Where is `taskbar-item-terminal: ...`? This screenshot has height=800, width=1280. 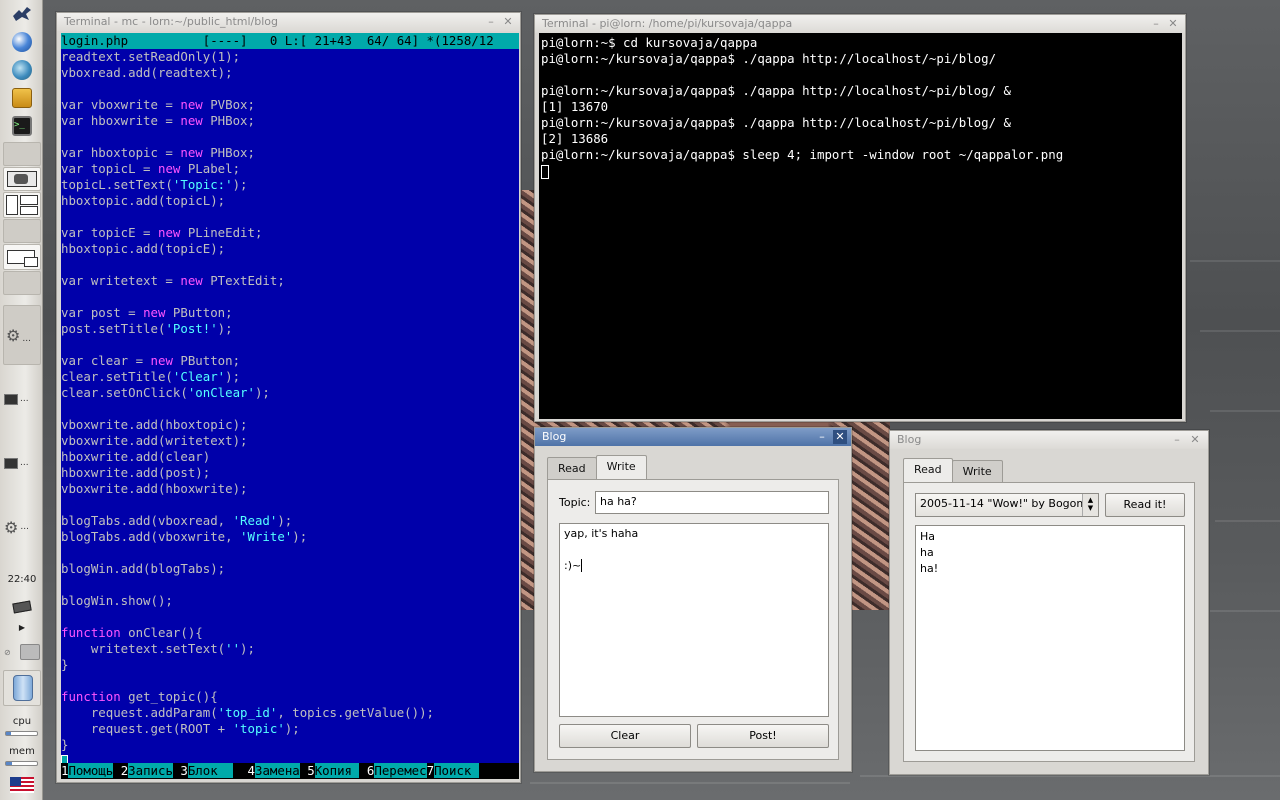
taskbar-item-terminal: ... is located at coordinates (22, 399).